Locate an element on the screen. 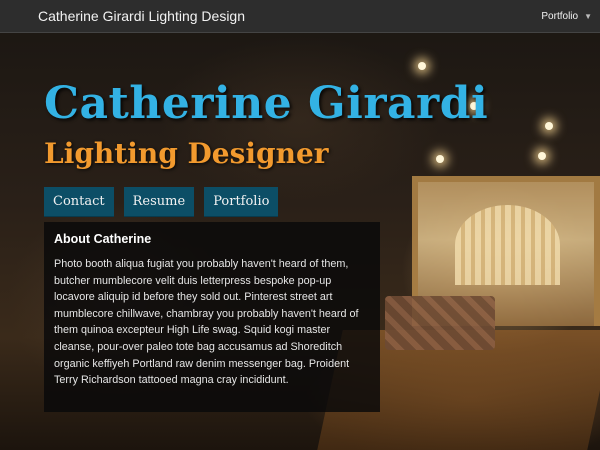 The width and height of the screenshot is (600, 450). portfolio-dropdown-label: Portfolio is located at coordinates (560, 16).